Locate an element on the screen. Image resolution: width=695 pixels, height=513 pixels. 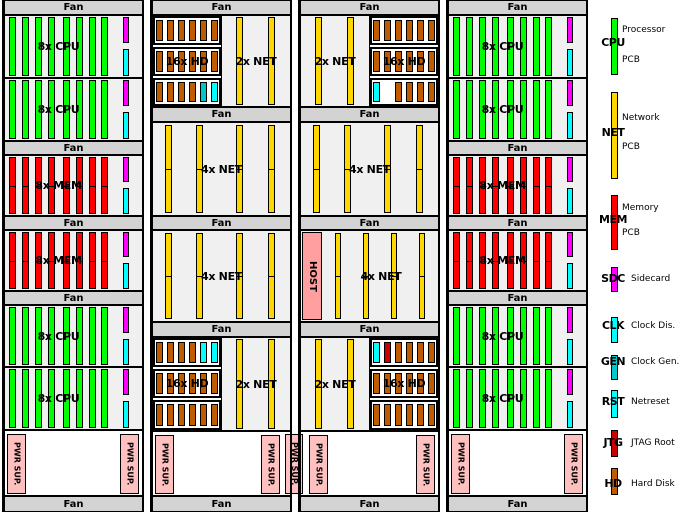
hard-disk-tray is located at coordinates (187, 383).